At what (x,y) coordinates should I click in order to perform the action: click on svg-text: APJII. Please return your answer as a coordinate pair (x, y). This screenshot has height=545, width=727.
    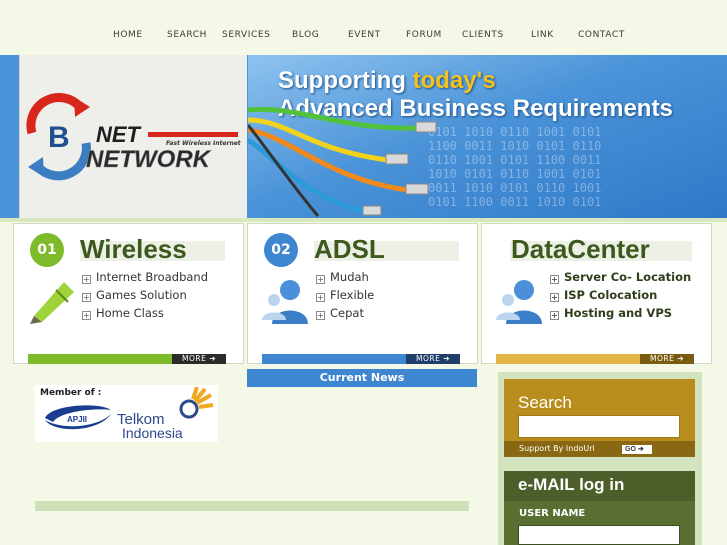
    Looking at the image, I should click on (77, 419).